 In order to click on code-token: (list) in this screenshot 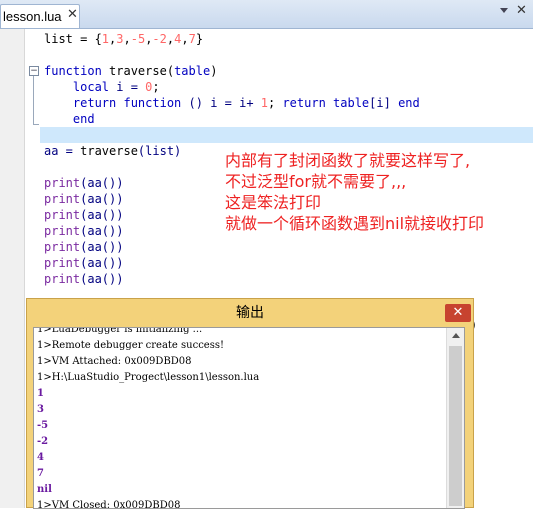, I will do `click(159, 151)`.